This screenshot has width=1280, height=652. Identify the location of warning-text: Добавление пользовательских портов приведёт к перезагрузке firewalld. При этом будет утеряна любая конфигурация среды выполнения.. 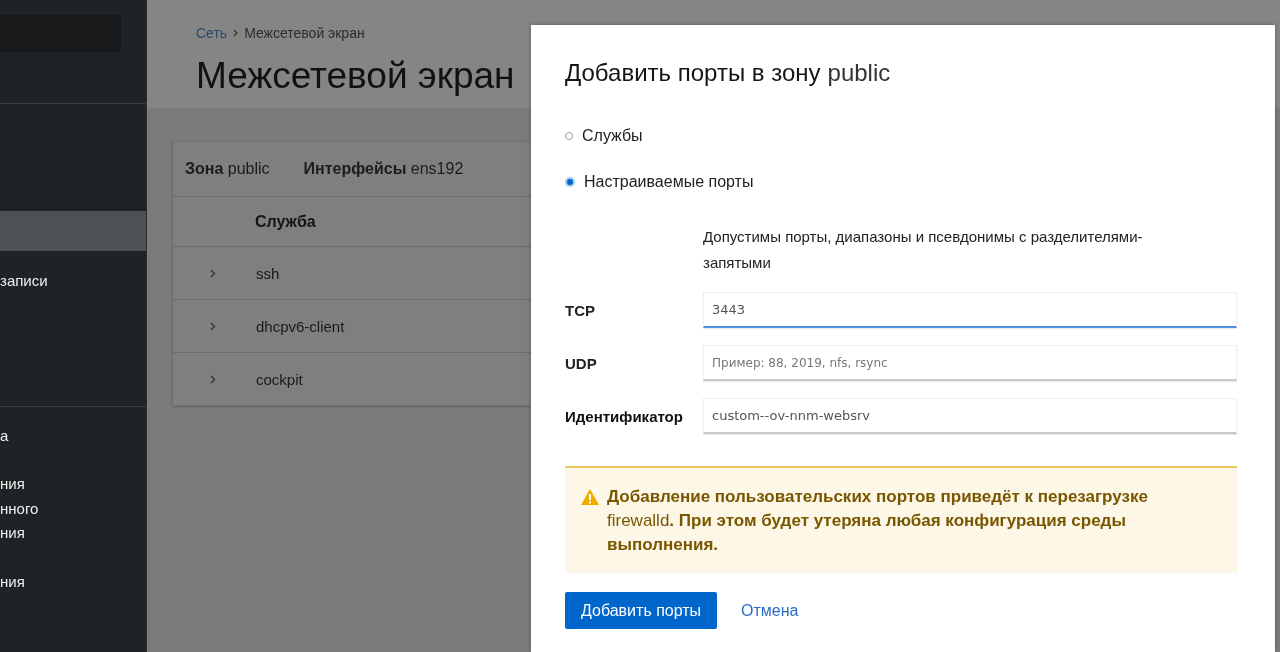
(878, 521).